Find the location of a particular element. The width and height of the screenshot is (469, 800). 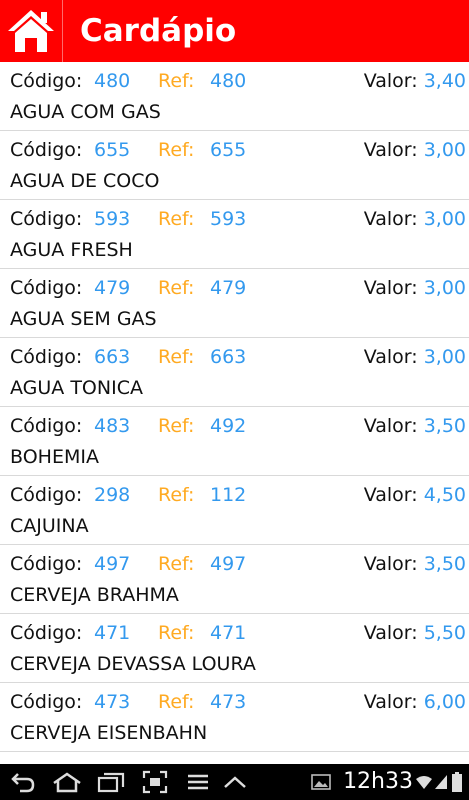

item-info-row: Código: 497 Ref: 497 Valor: 3,50 is located at coordinates (238, 564).